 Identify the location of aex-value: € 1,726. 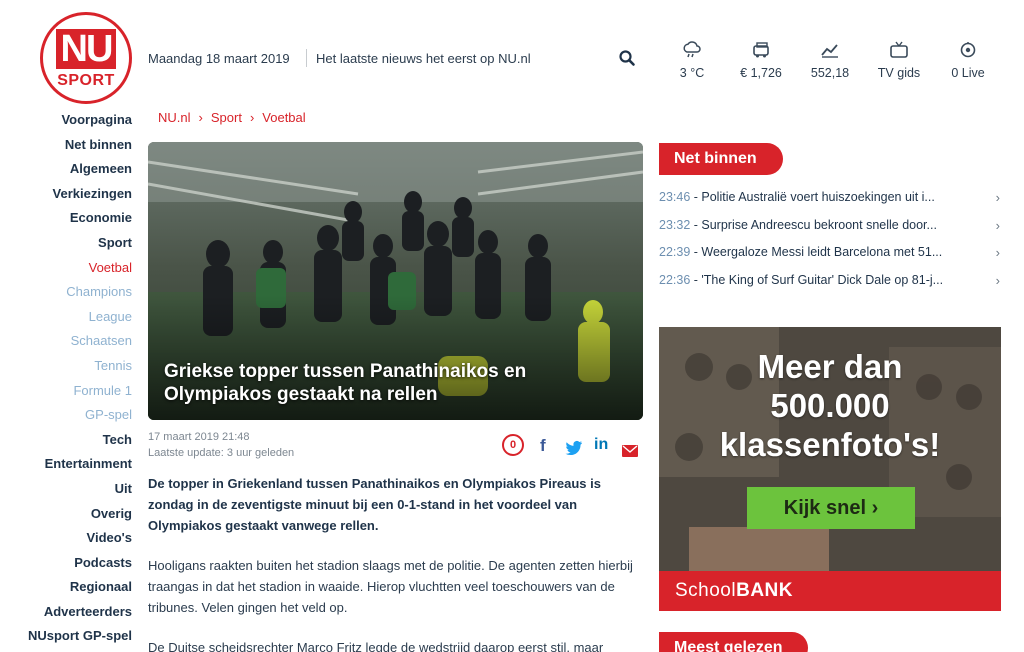
(761, 73).